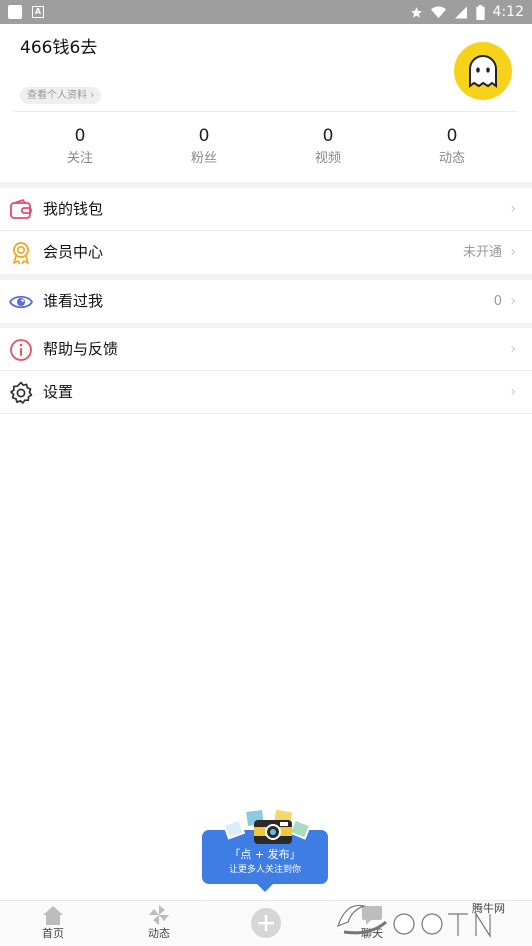 This screenshot has height=946, width=532. I want to click on username: 466钱6去, so click(59, 48).